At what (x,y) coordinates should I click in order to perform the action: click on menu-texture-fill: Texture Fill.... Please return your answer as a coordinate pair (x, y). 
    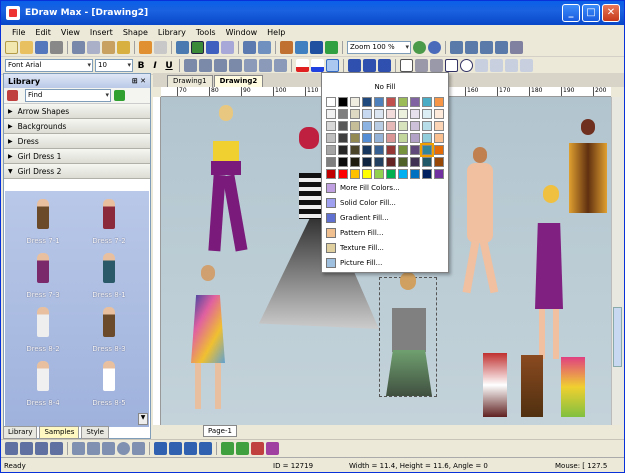
    Looking at the image, I should click on (385, 248).